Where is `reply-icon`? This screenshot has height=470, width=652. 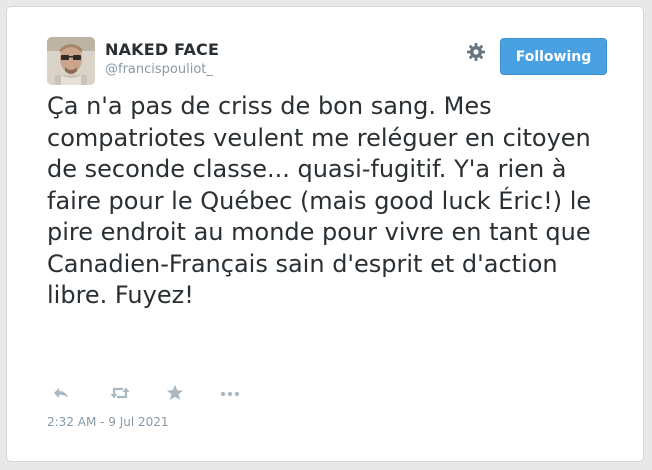
reply-icon is located at coordinates (62, 393).